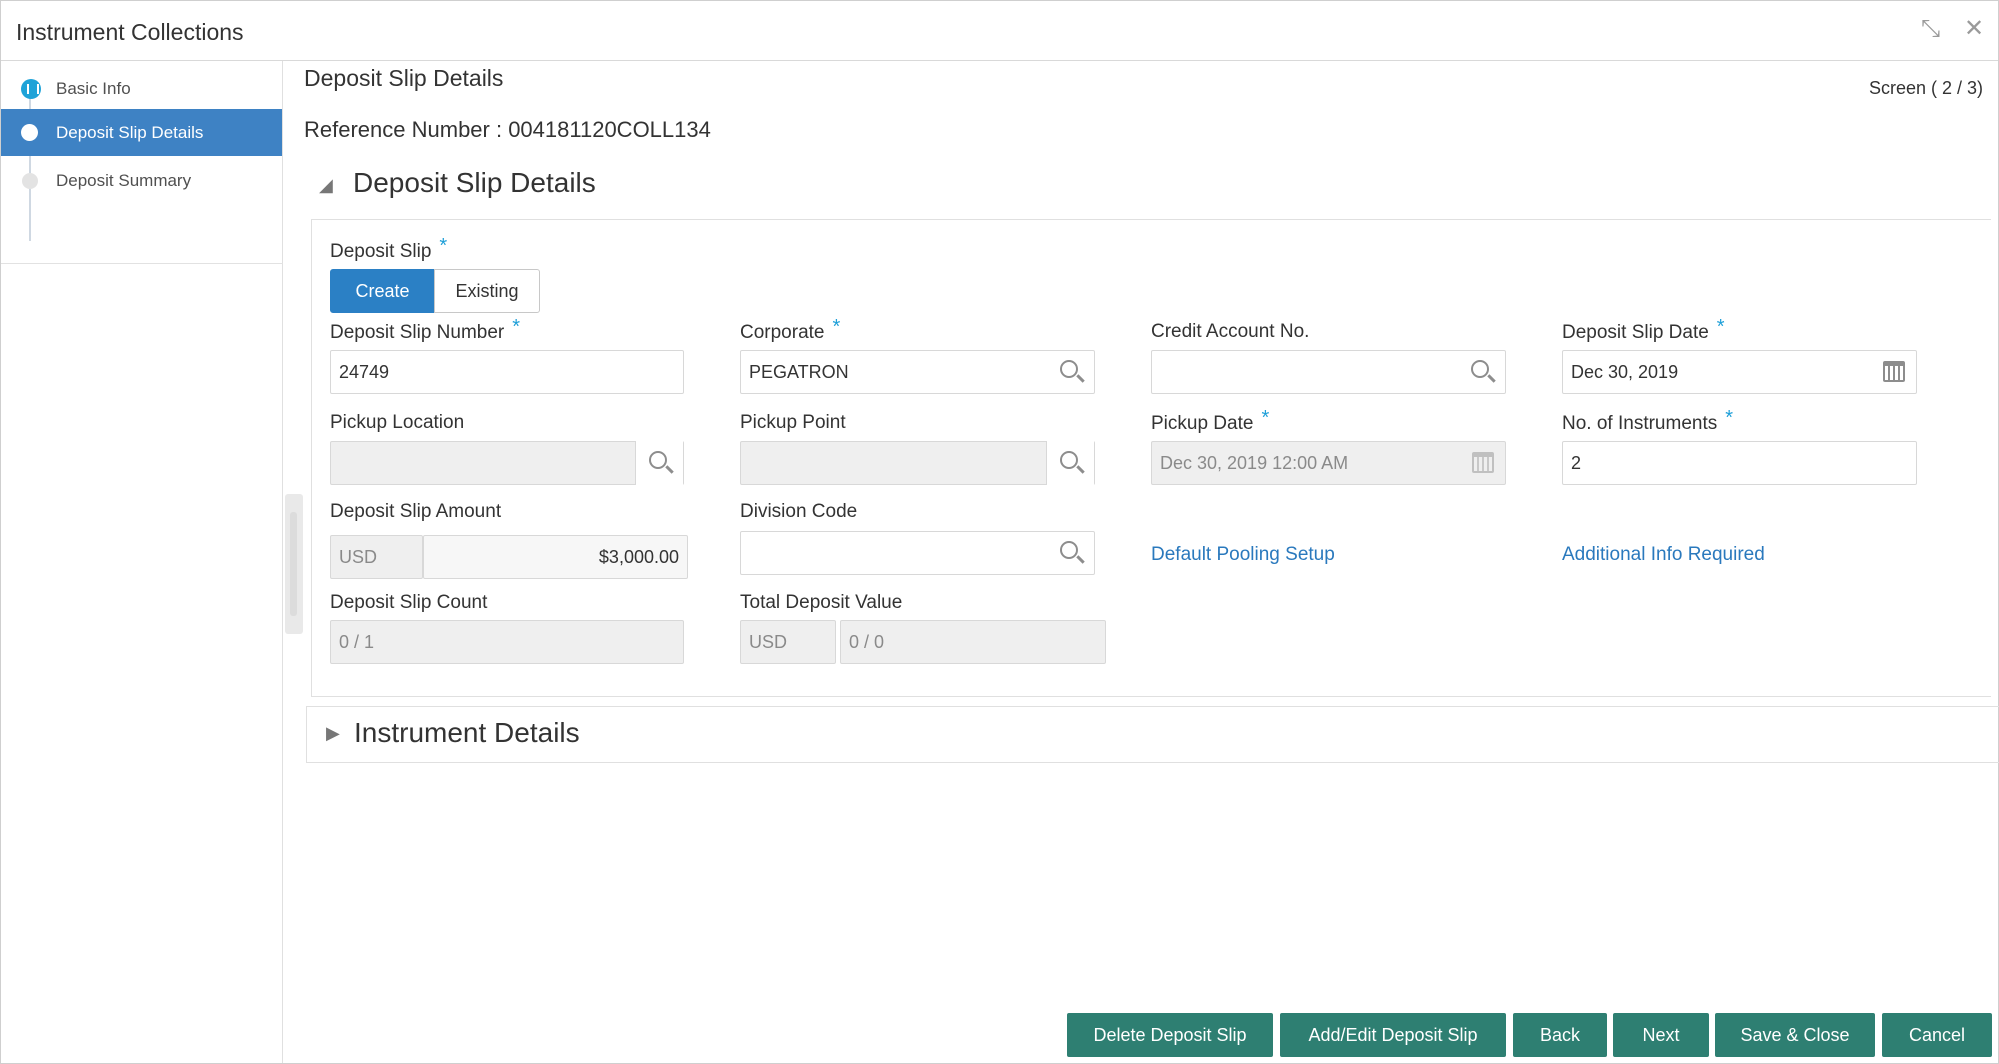 The image size is (1999, 1064). Describe the element at coordinates (467, 732) in the screenshot. I see `section-title: Instrument Details` at that location.